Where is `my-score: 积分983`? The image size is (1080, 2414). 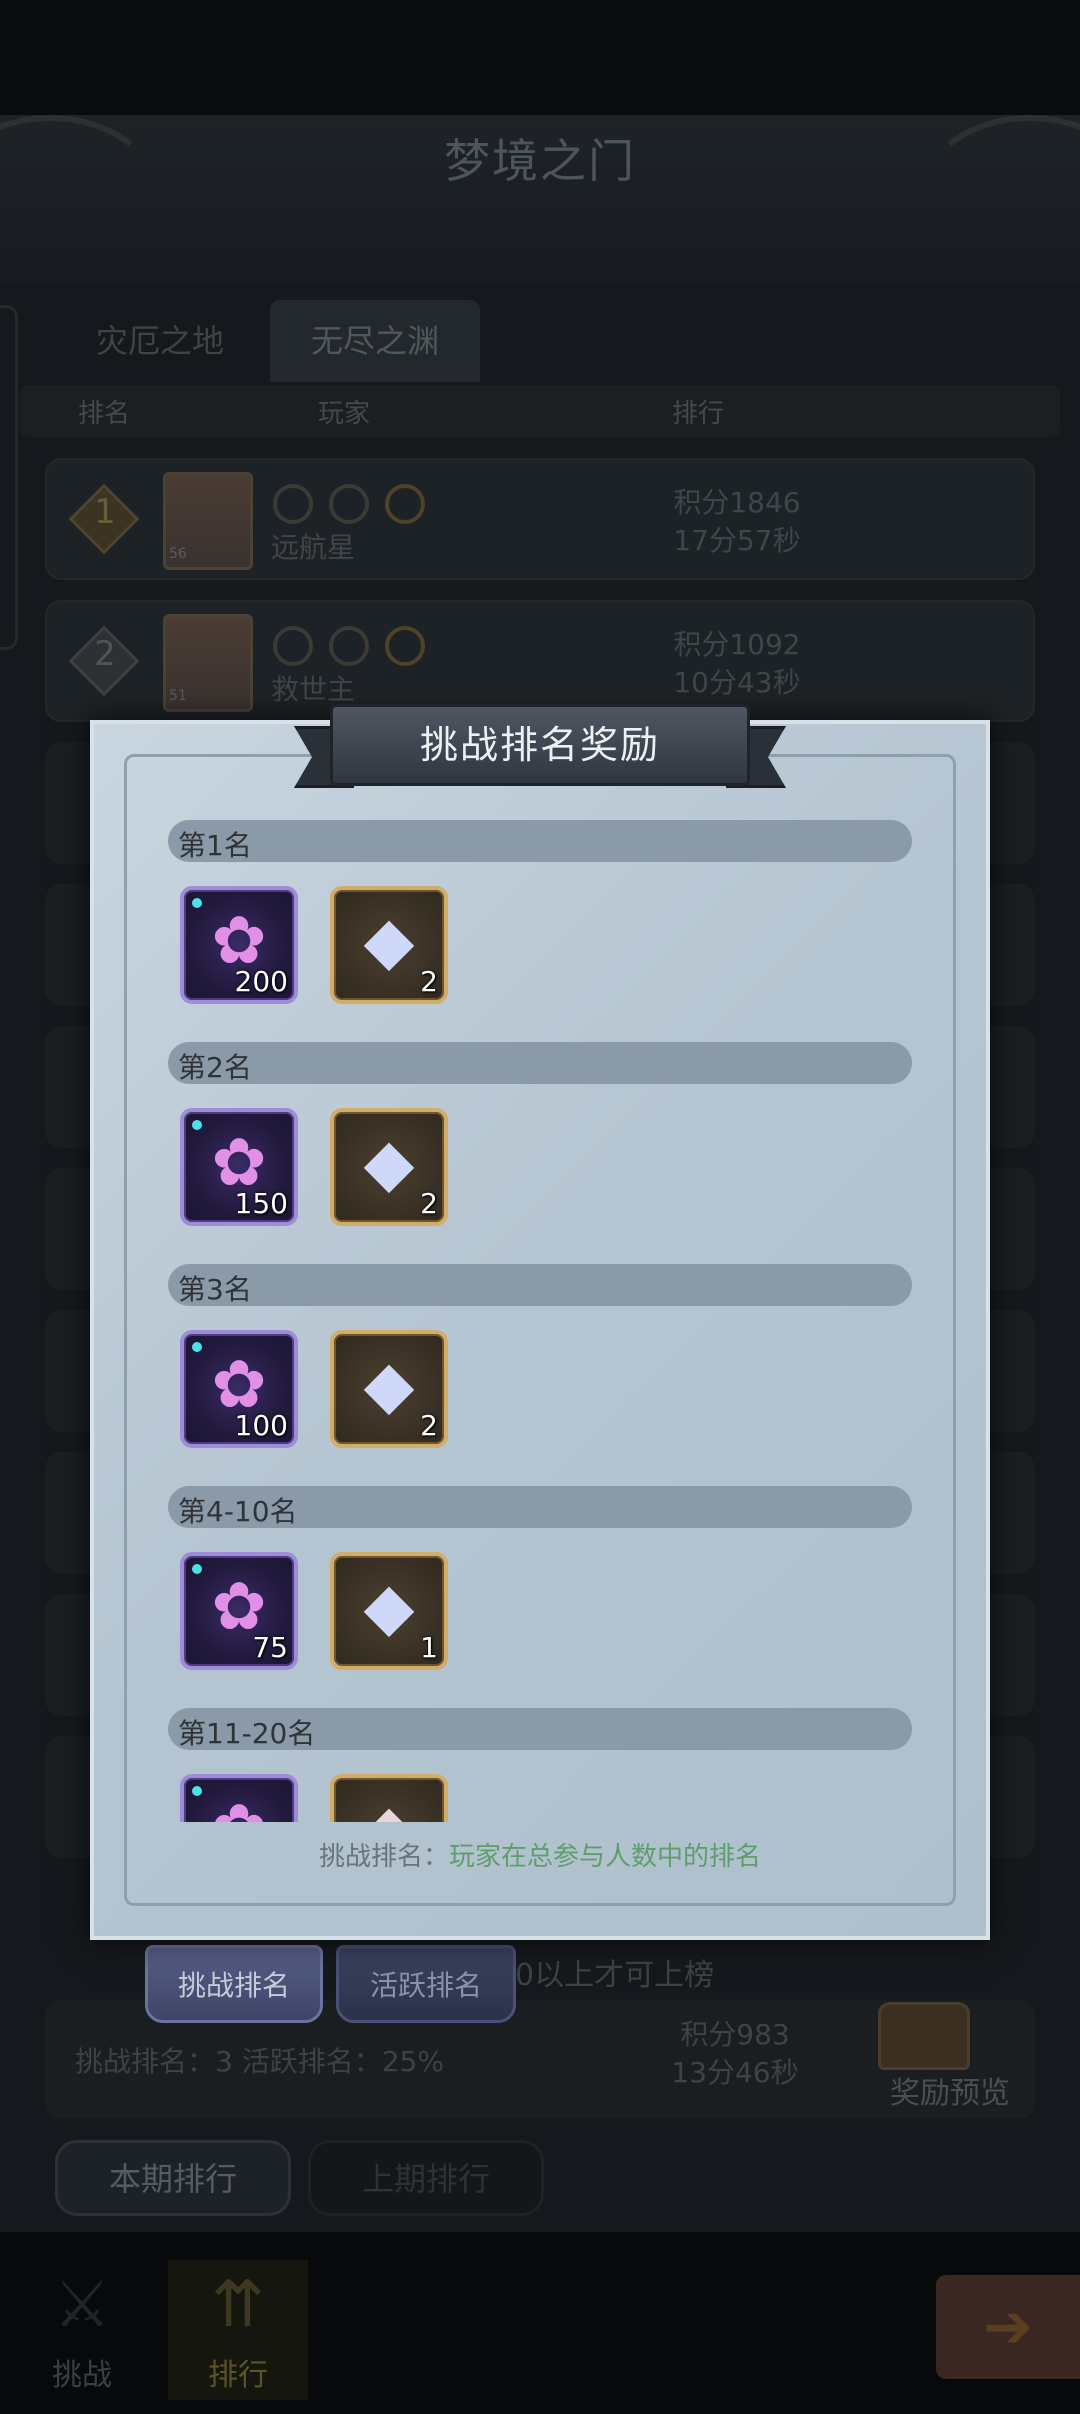
my-score: 积分983 is located at coordinates (735, 2034).